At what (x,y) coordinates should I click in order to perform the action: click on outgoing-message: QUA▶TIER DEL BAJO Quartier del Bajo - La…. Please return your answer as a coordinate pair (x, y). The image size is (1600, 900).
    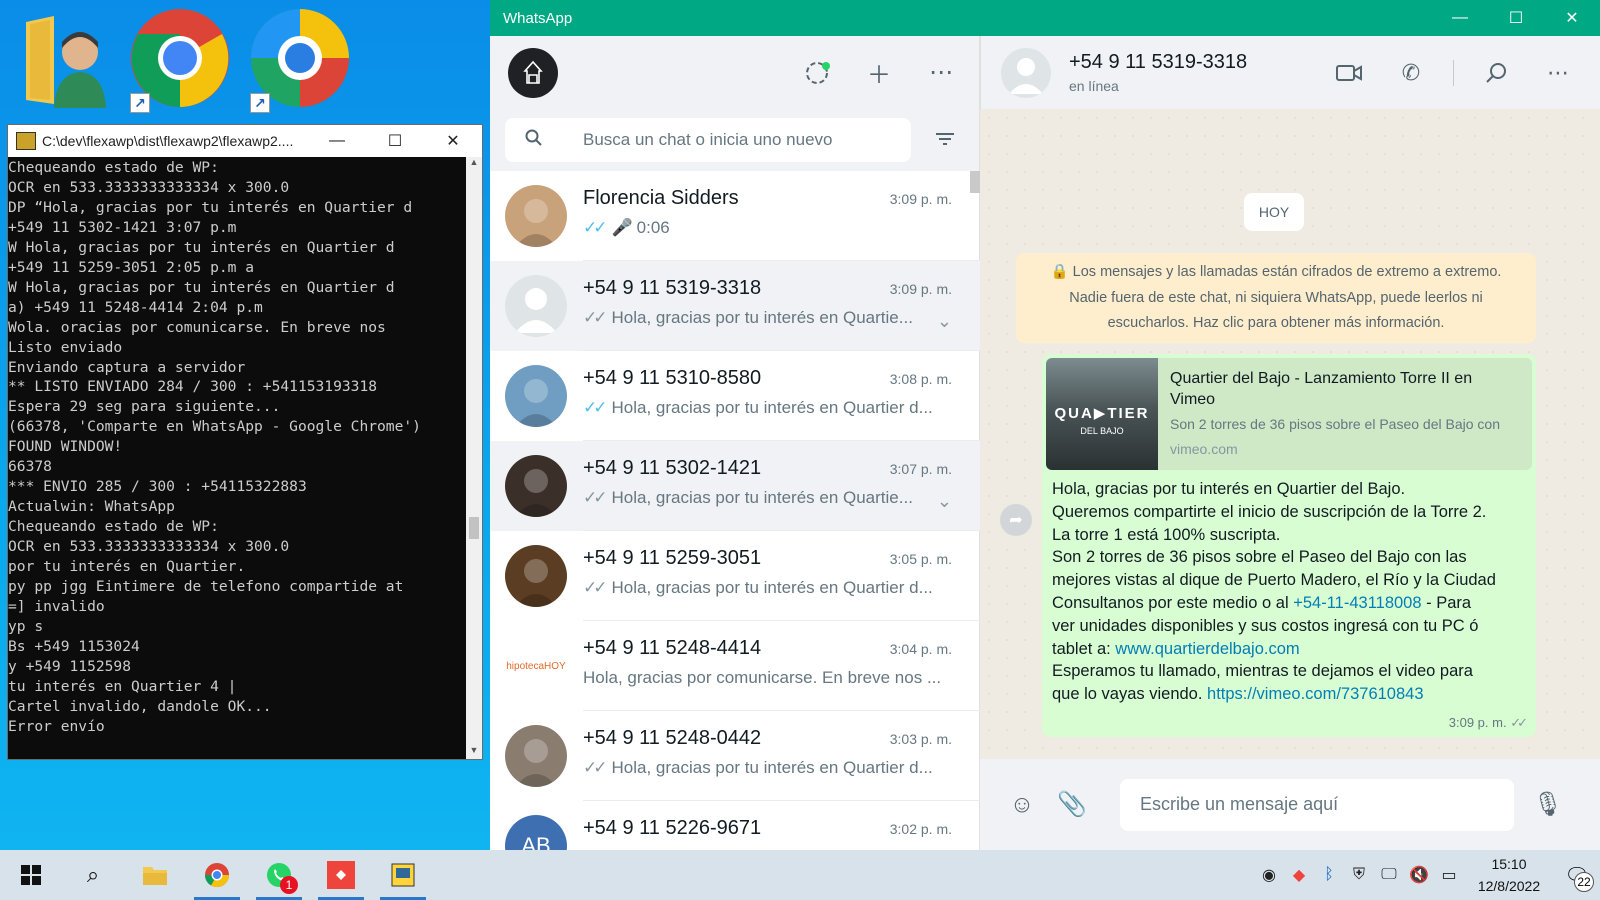
    Looking at the image, I should click on (1289, 545).